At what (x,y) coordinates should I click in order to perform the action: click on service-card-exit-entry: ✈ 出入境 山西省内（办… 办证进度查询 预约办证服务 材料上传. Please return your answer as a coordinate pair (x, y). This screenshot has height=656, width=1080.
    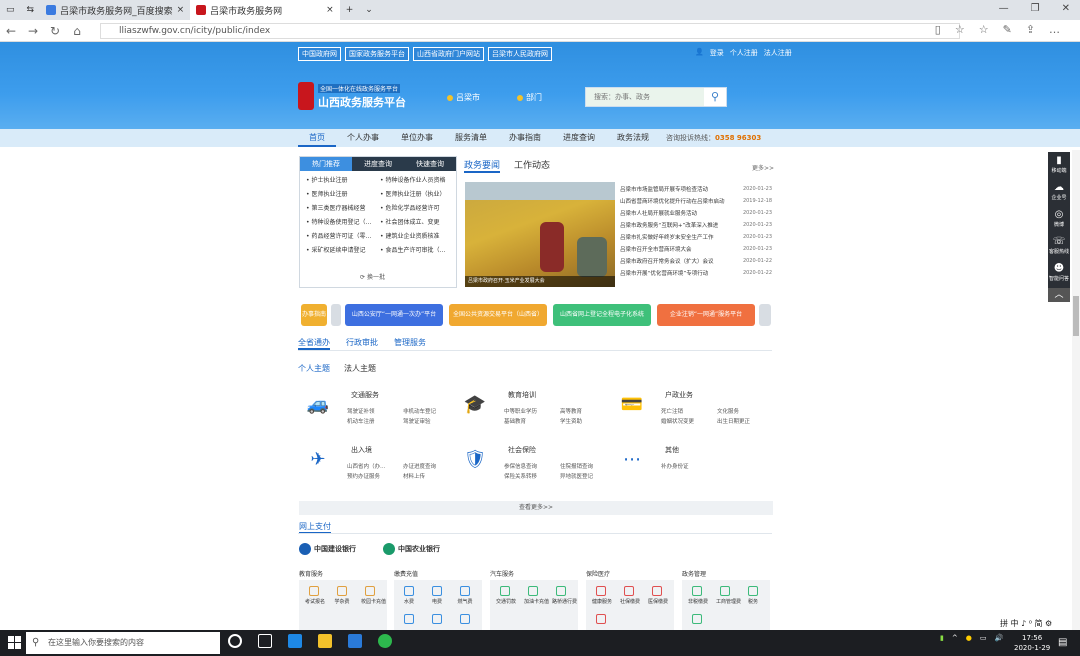
    Looking at the image, I should click on (378, 470).